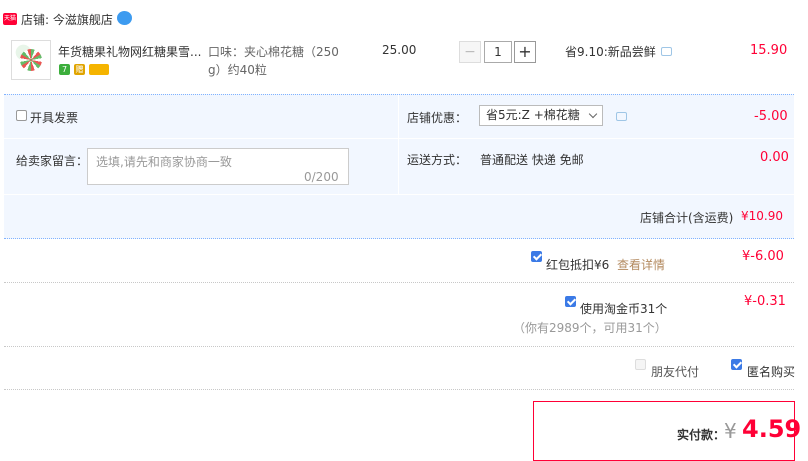  What do you see at coordinates (10, 19) in the screenshot?
I see `tmall-icon: 天猫` at bounding box center [10, 19].